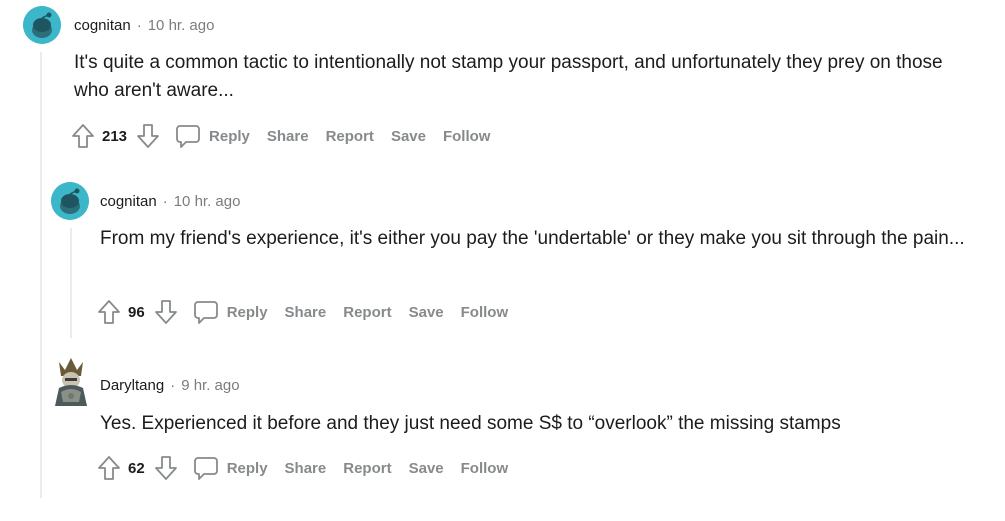 The image size is (1005, 521). What do you see at coordinates (210, 385) in the screenshot?
I see `timestamp: 9 hr. ago` at bounding box center [210, 385].